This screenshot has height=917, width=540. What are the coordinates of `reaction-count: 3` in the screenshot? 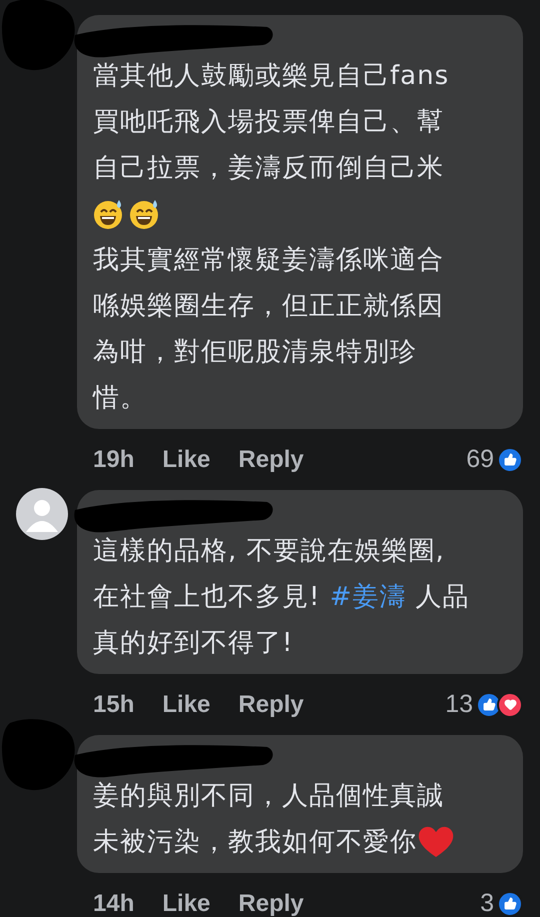 It's located at (487, 903).